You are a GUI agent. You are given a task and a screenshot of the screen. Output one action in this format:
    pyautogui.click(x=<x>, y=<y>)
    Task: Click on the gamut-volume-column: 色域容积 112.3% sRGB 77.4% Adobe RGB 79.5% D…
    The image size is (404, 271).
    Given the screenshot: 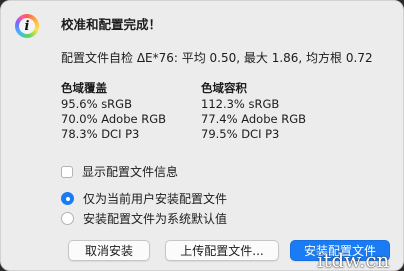 What is the action you would take?
    pyautogui.click(x=253, y=111)
    